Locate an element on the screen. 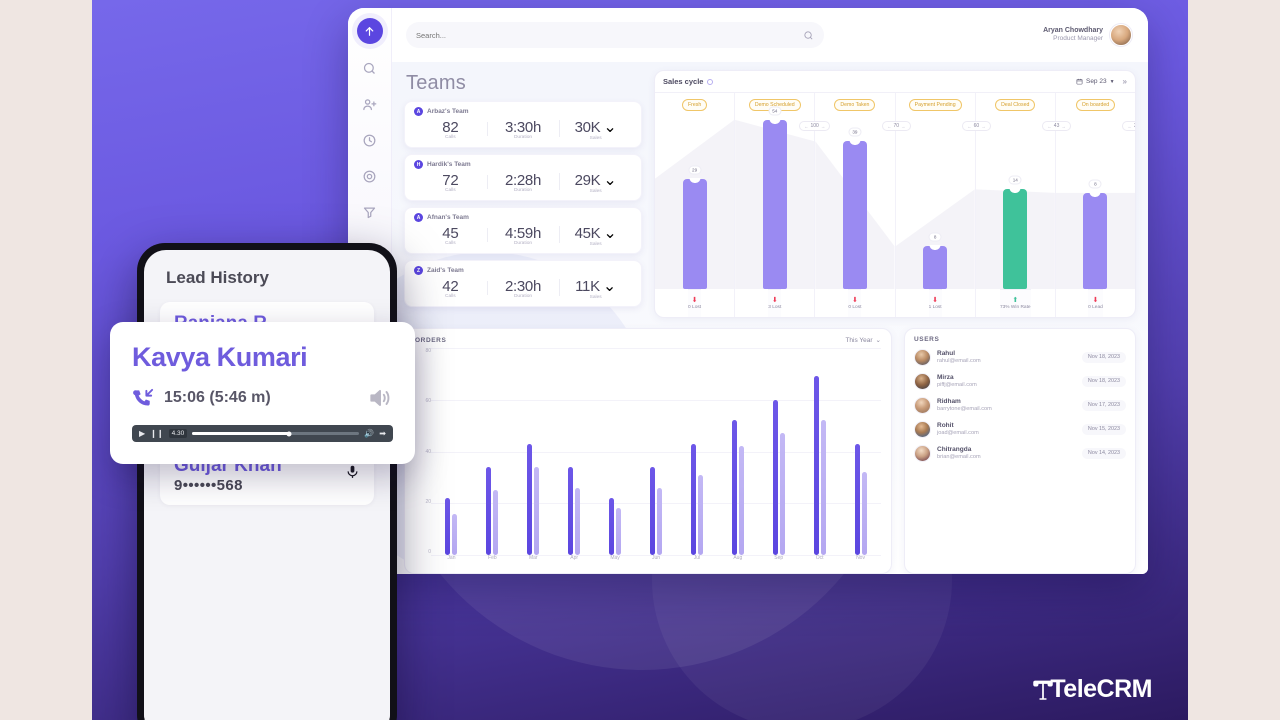  player-rewind-label: 4.30 is located at coordinates (178, 433).